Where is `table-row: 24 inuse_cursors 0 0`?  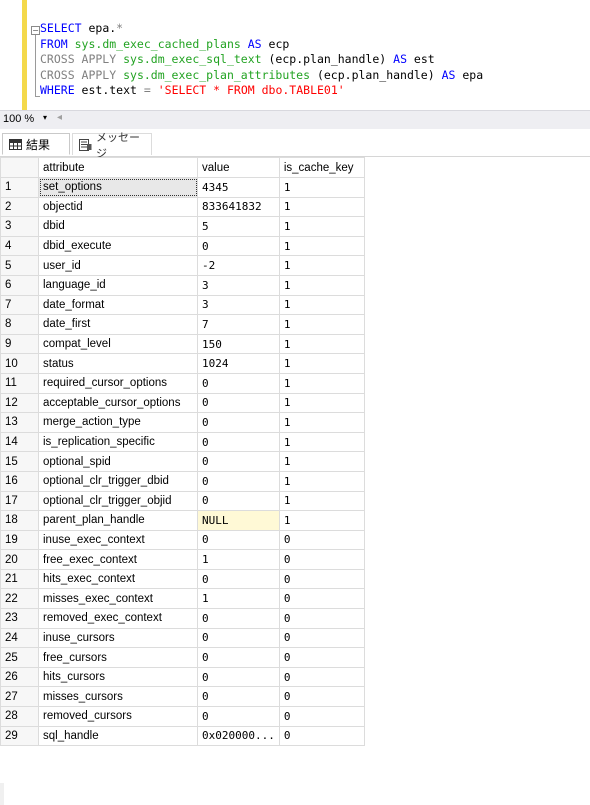
table-row: 24 inuse_cursors 0 0 is located at coordinates (182, 638).